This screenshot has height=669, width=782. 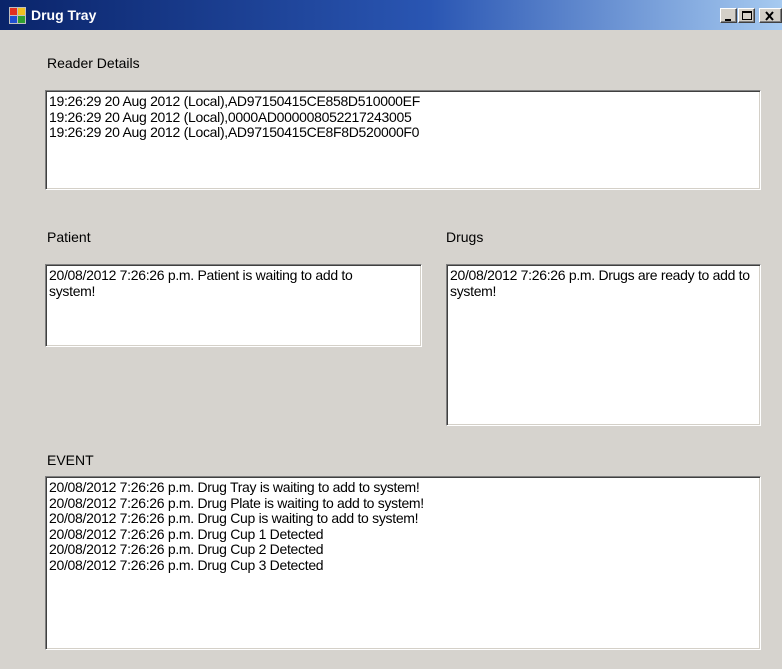 I want to click on title-bar: Drug Tray, so click(x=391, y=15).